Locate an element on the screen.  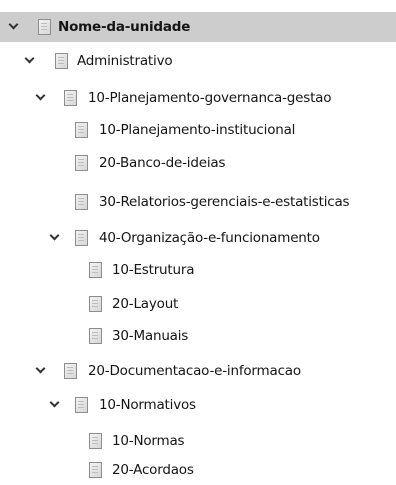
tree-item-nome-da-unidade: Nome-da-unidade is located at coordinates (198, 27).